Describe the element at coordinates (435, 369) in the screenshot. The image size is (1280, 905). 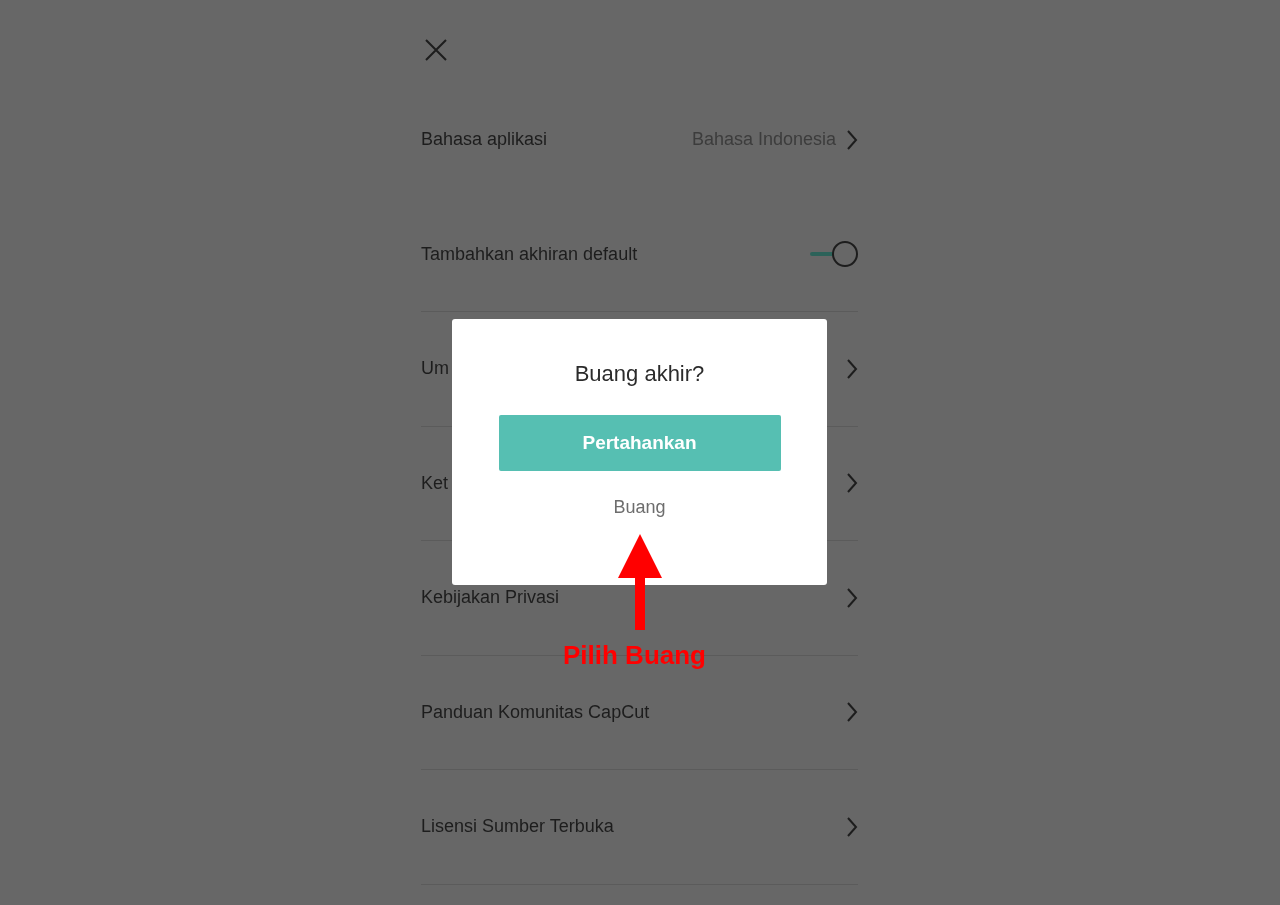
I see `row-label: Um` at that location.